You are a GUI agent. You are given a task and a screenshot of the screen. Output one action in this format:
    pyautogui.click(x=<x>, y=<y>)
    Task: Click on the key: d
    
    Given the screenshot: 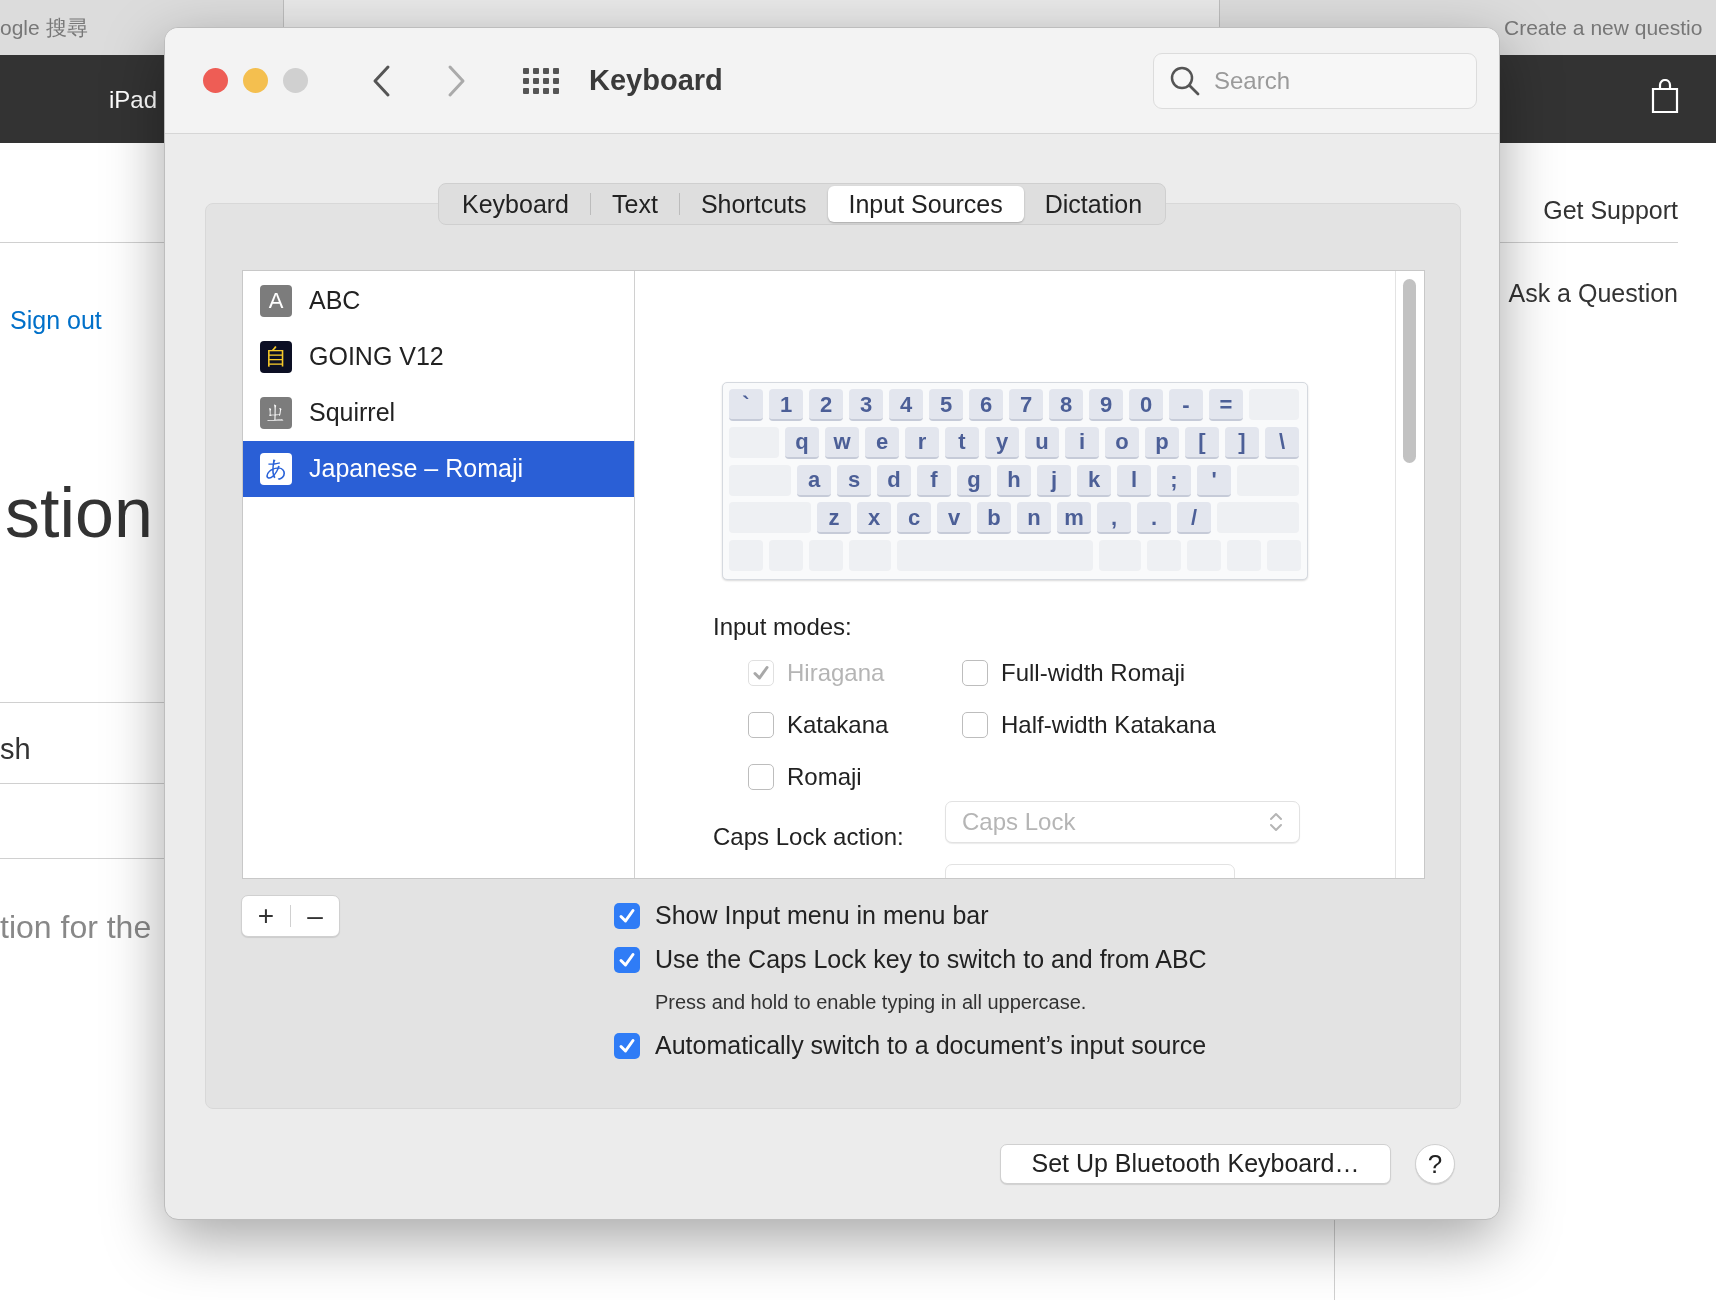 What is the action you would take?
    pyautogui.click(x=894, y=480)
    